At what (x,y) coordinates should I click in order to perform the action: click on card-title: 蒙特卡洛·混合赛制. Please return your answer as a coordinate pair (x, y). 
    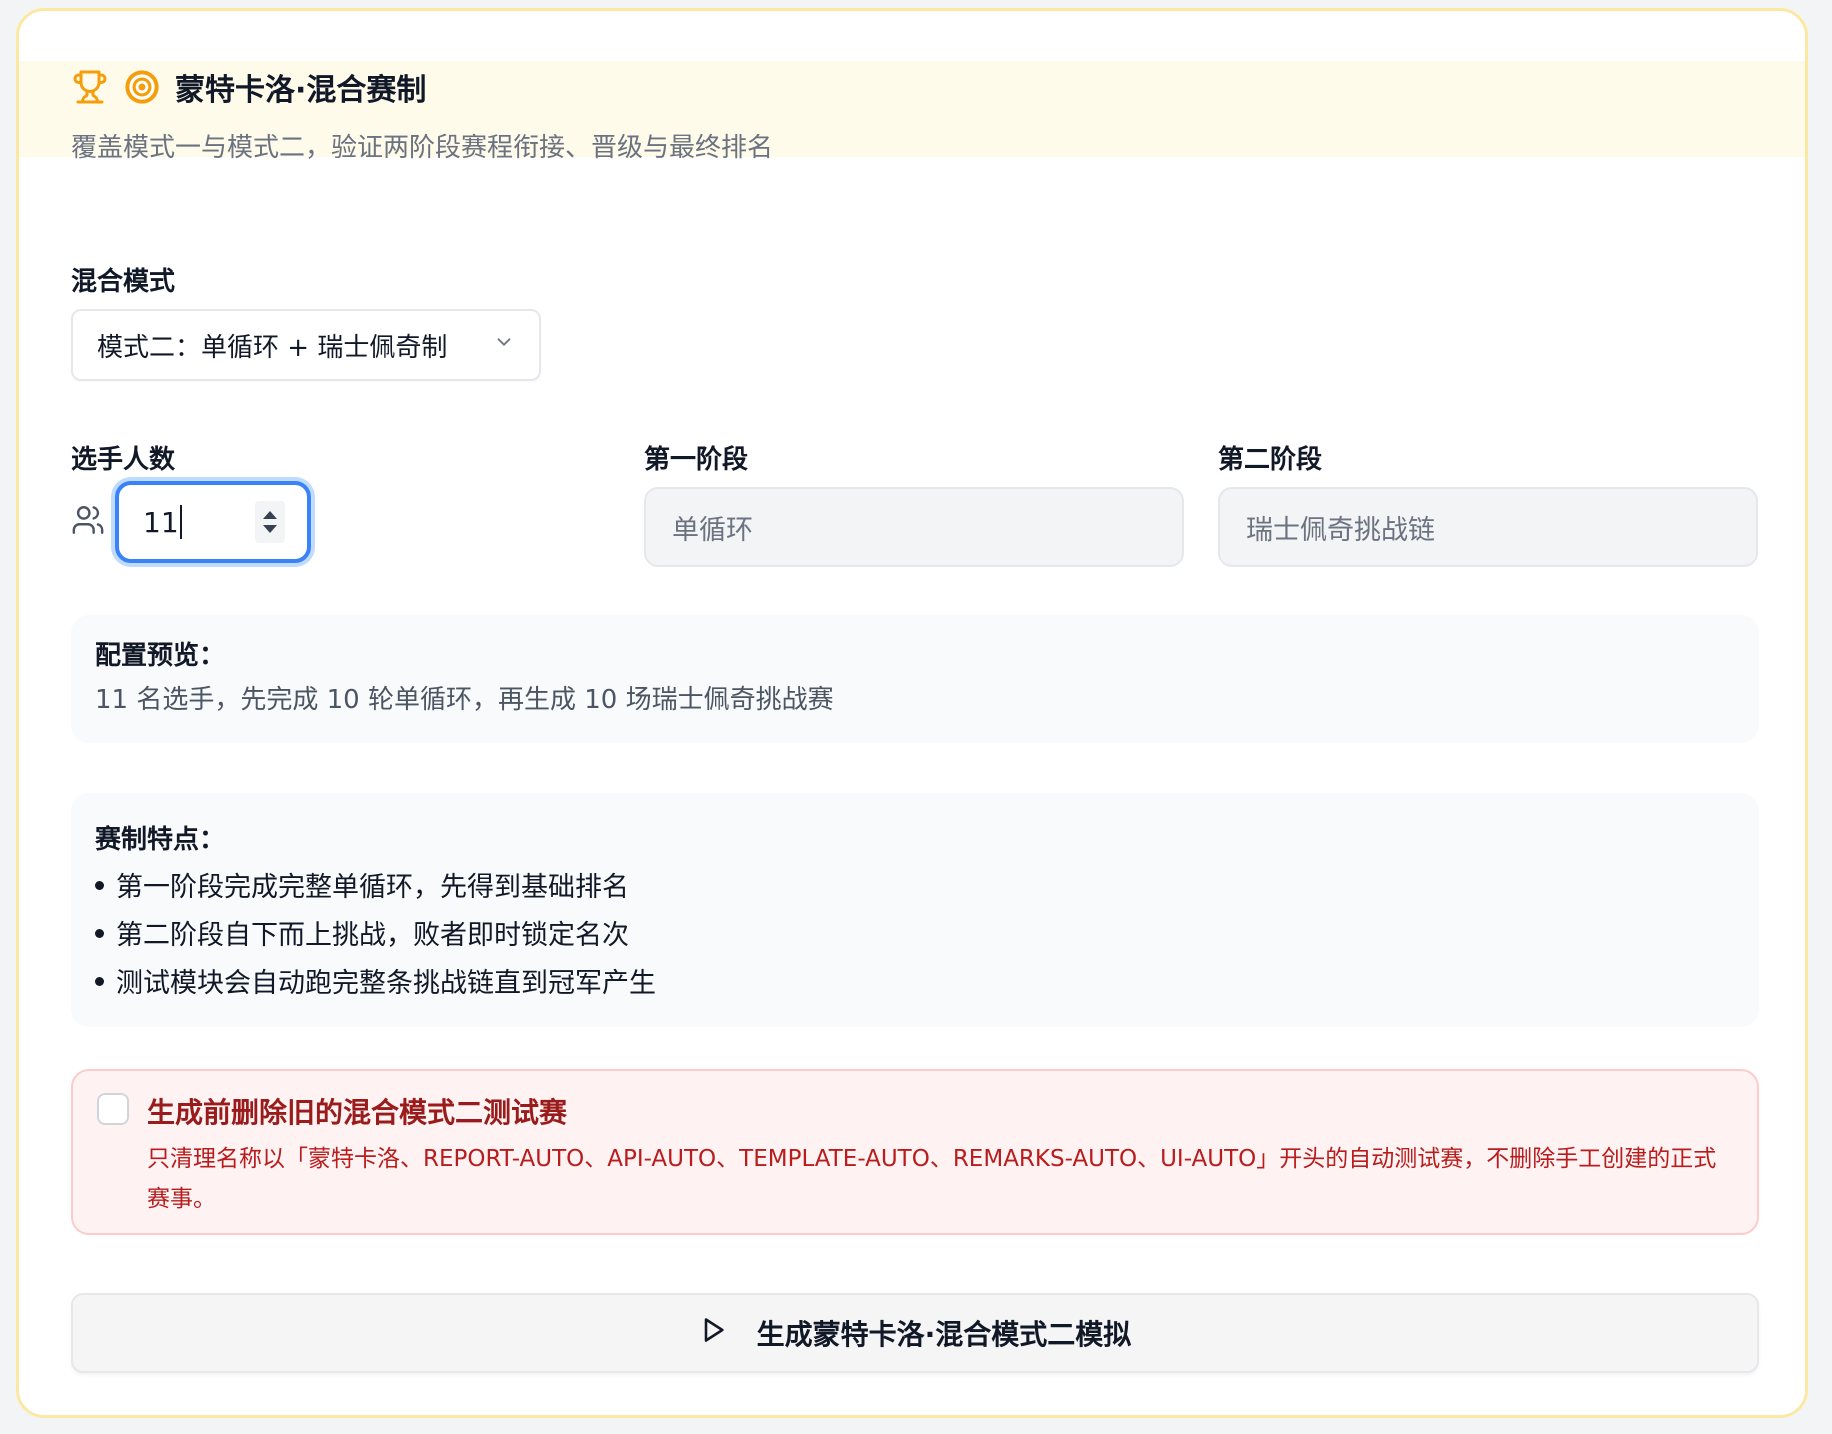
    Looking at the image, I should click on (301, 90).